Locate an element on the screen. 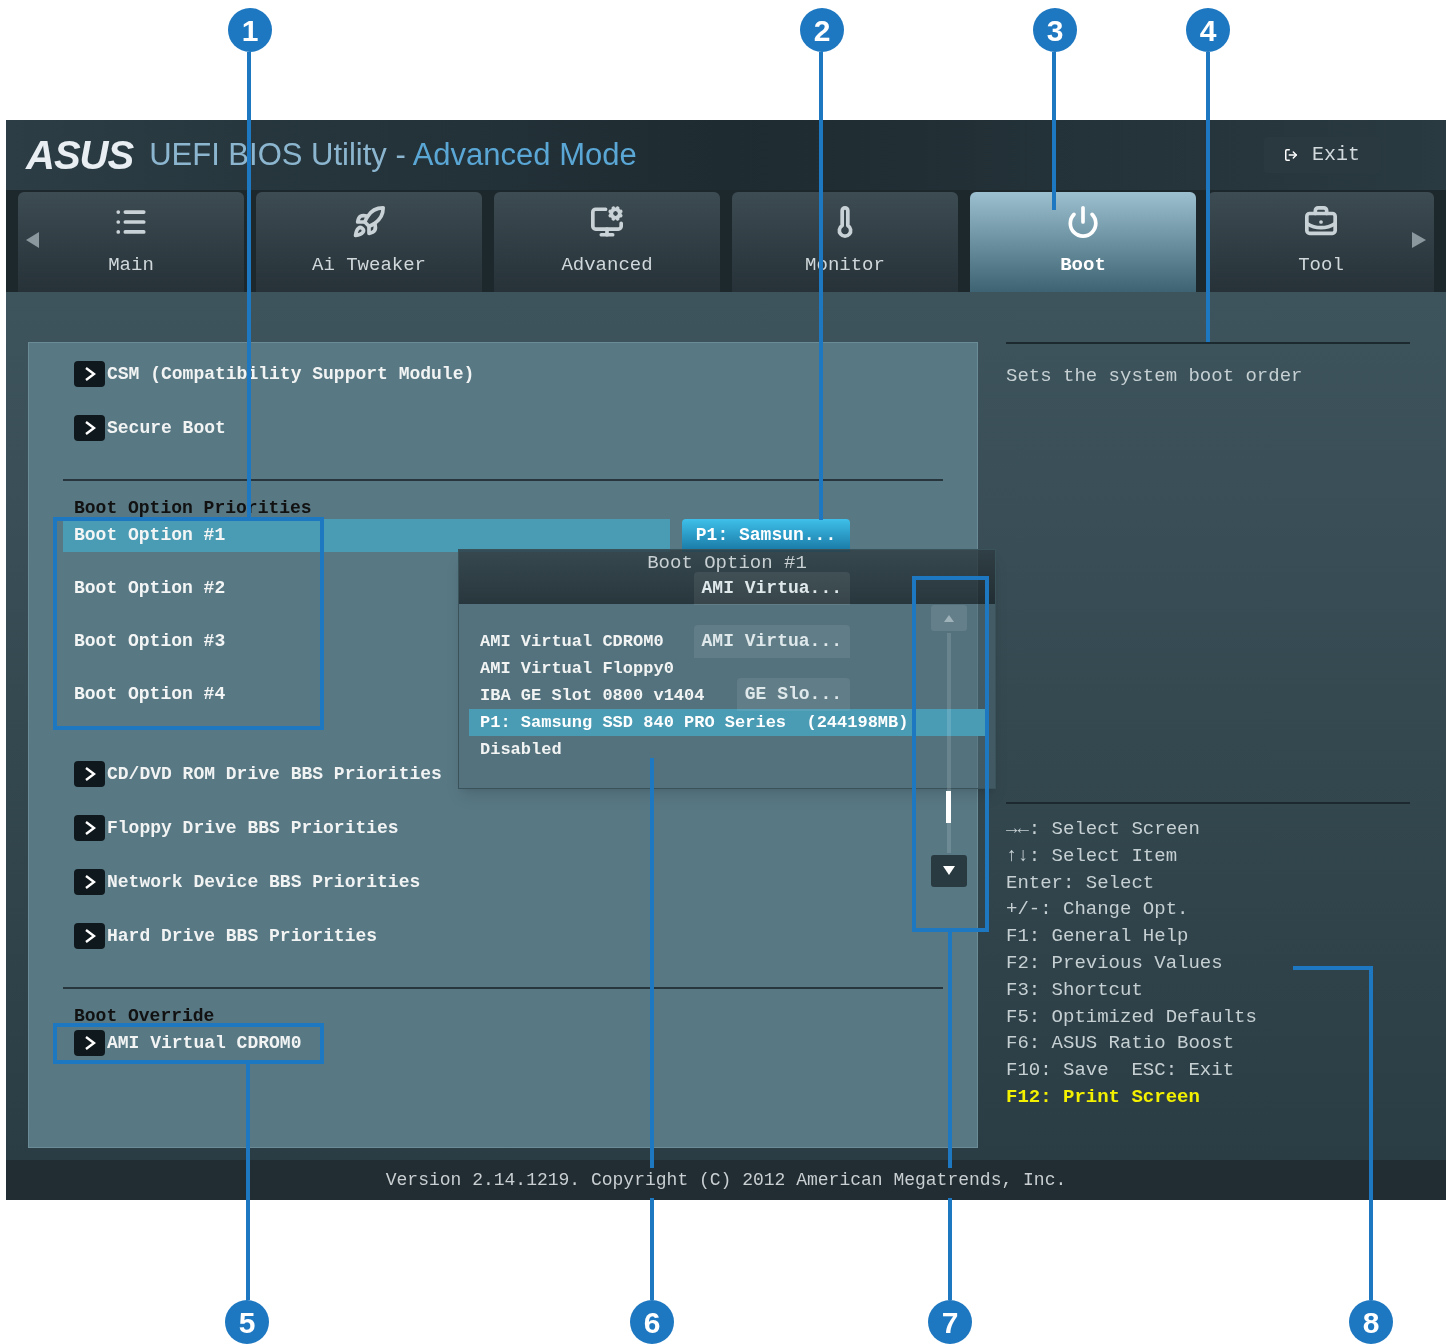  nav-tab: Advanced is located at coordinates (607, 242).